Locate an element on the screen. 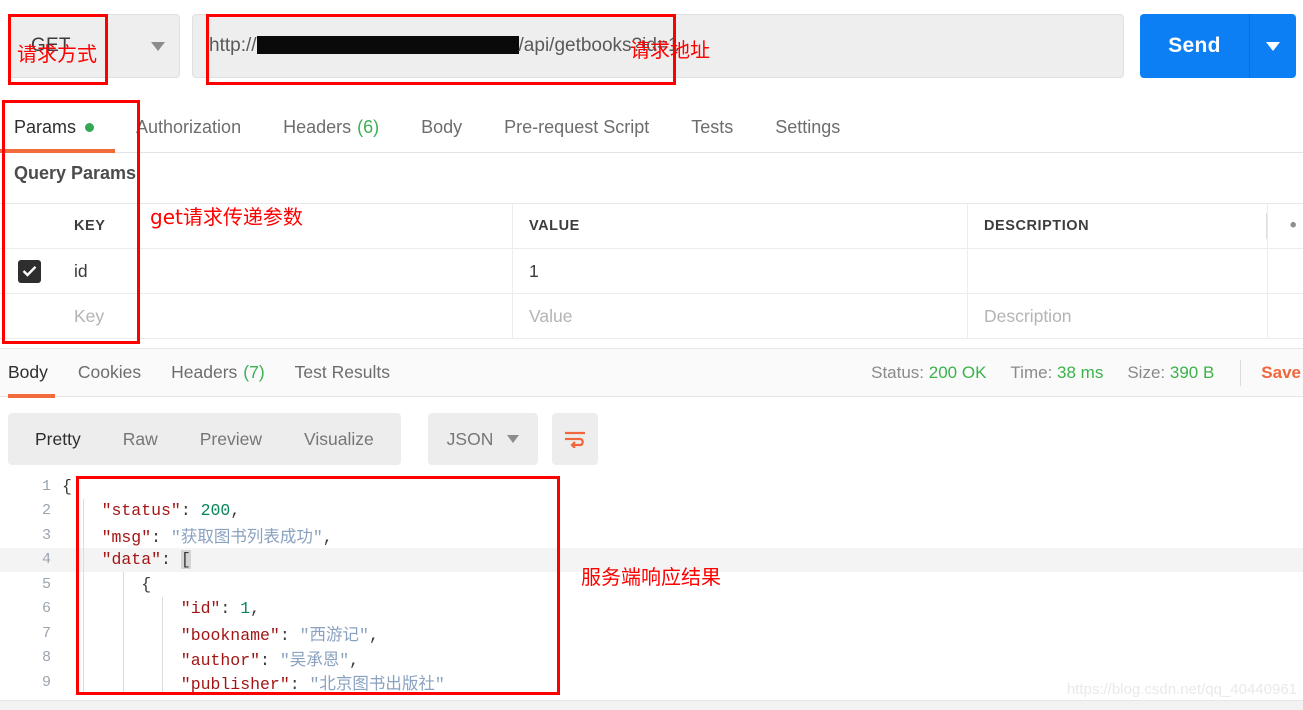  request-tab-pre-request-script: Pre-request Script is located at coordinates (576, 127).